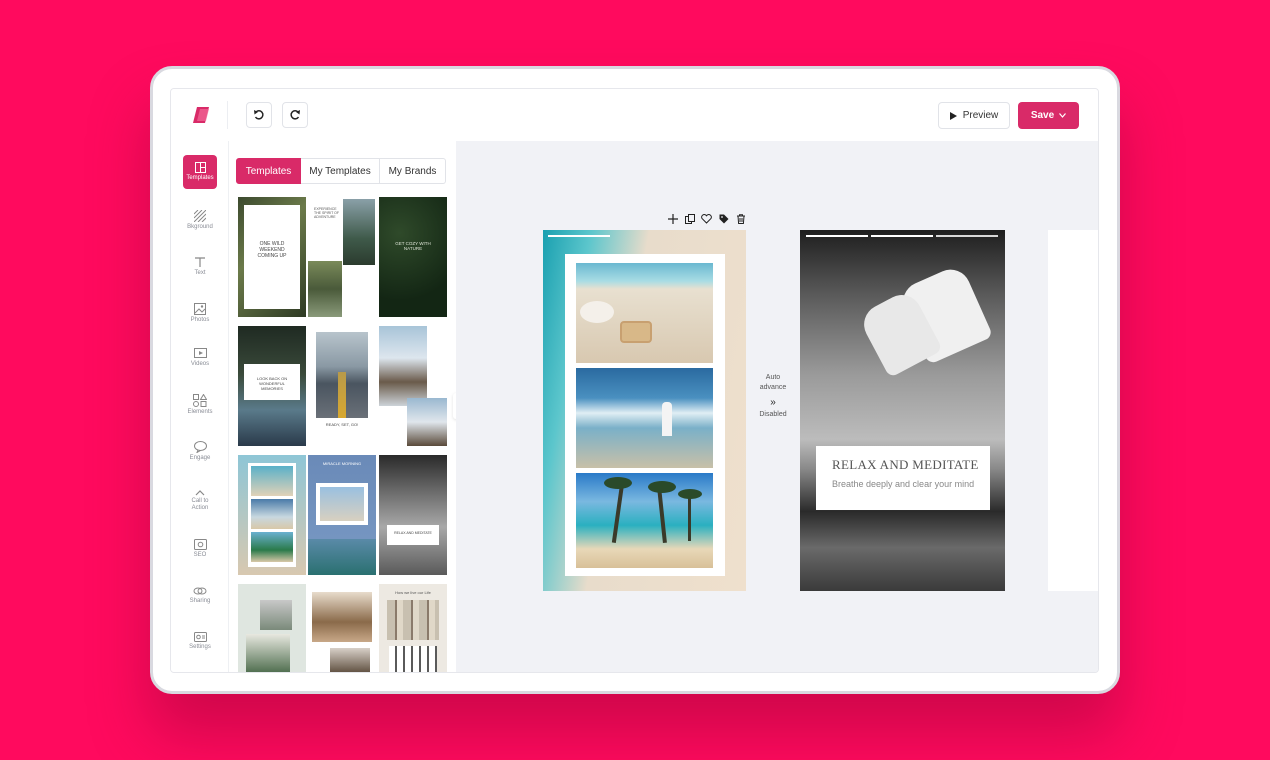 This screenshot has height=760, width=1270. I want to click on heart-icon, so click(706, 218).